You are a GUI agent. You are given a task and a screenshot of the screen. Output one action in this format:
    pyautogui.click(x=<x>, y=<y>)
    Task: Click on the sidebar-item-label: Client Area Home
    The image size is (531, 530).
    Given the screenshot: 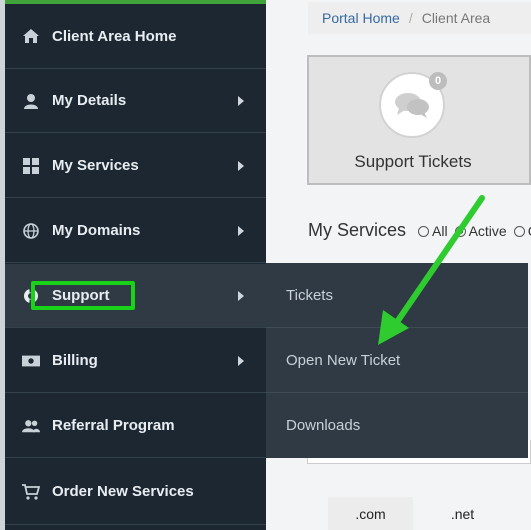 What is the action you would take?
    pyautogui.click(x=114, y=36)
    